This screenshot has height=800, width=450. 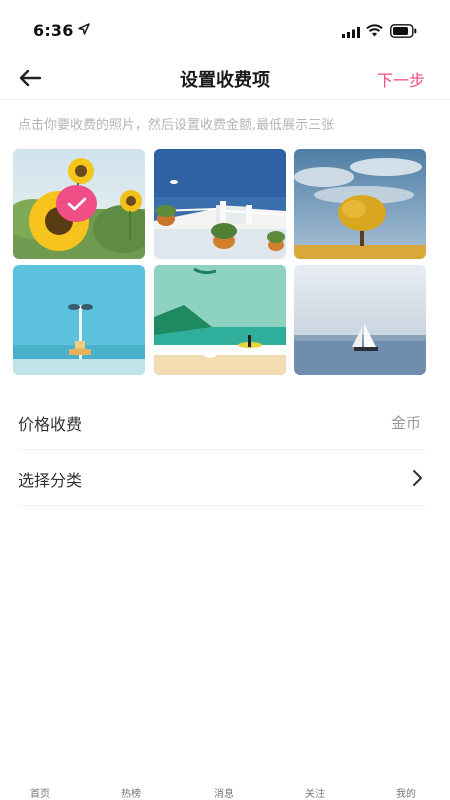 I want to click on santorini-image, so click(x=220, y=204).